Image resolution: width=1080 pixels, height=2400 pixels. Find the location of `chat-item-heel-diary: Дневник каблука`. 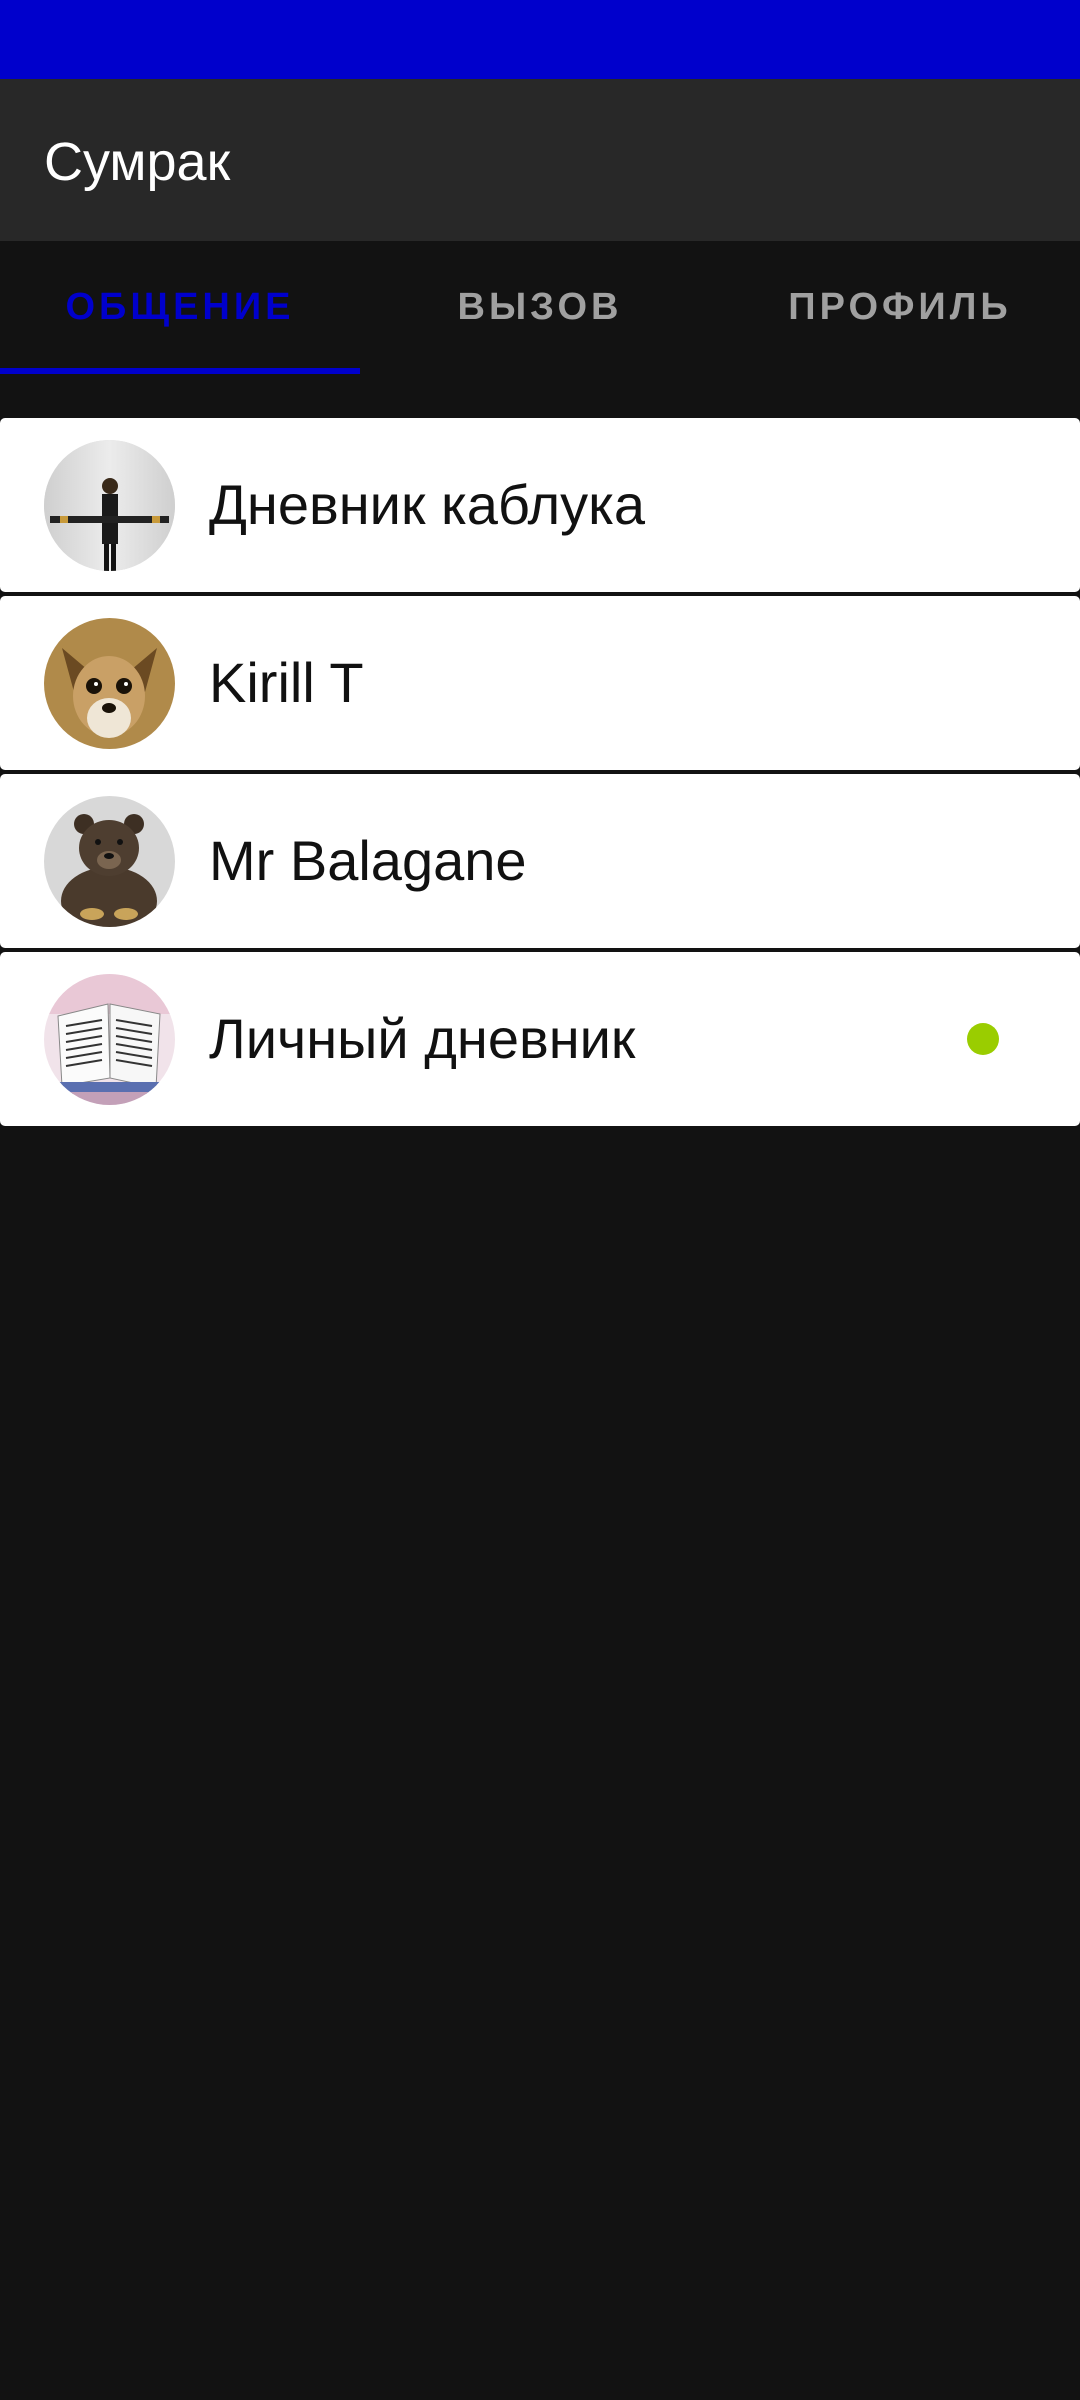

chat-item-heel-diary: Дневник каблука is located at coordinates (540, 505).